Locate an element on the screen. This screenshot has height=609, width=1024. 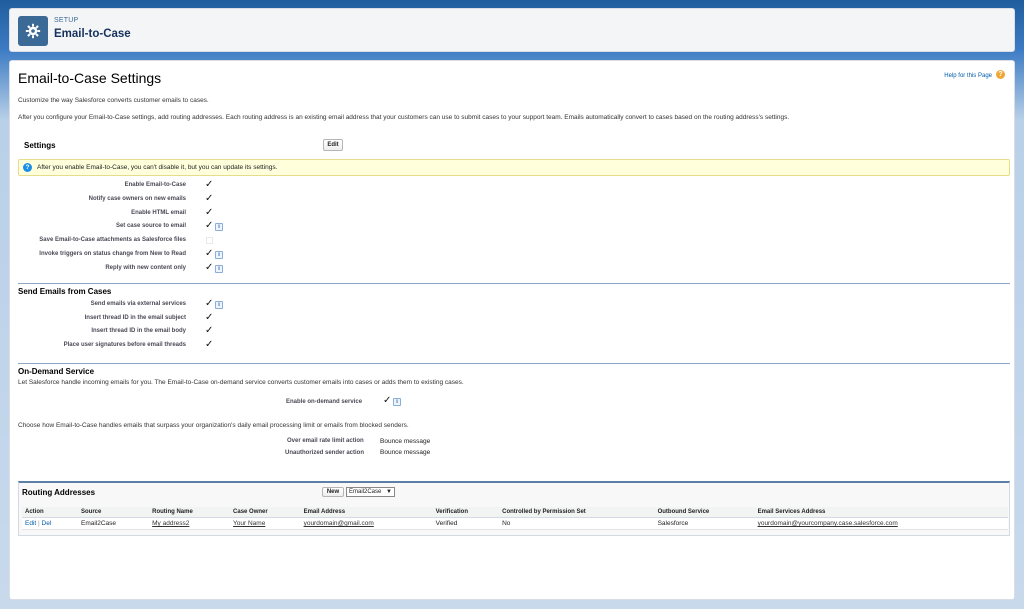
unauthorized-label: Unauthorized sender action is located at coordinates (325, 453).